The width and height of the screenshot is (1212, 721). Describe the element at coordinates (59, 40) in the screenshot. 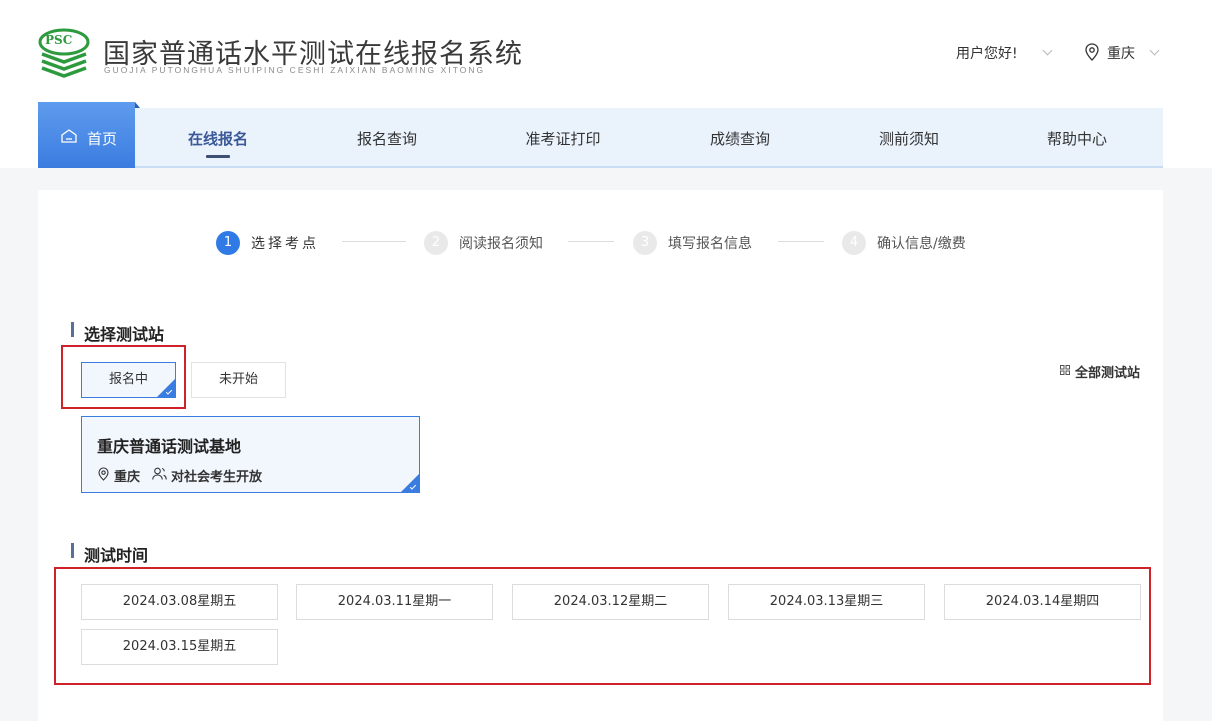

I see `logo-text: PSC` at that location.